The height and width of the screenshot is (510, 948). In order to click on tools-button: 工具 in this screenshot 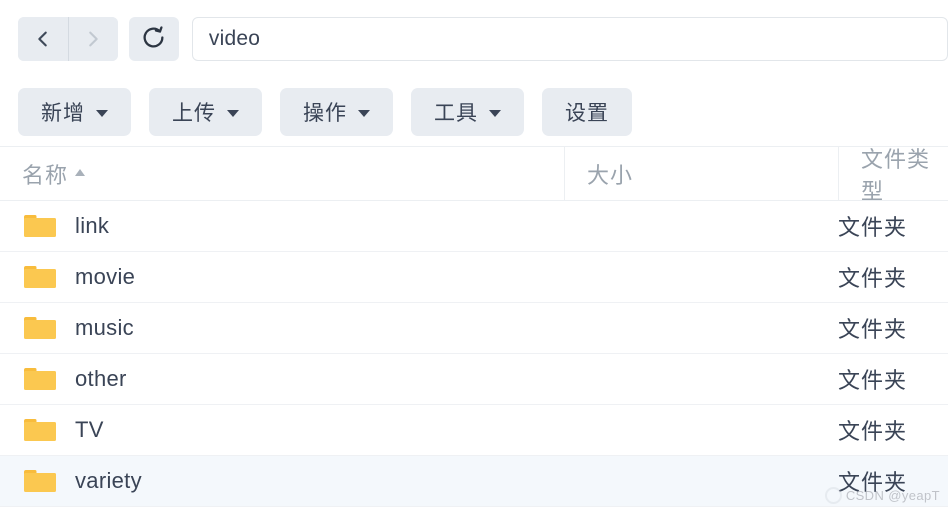, I will do `click(467, 112)`.